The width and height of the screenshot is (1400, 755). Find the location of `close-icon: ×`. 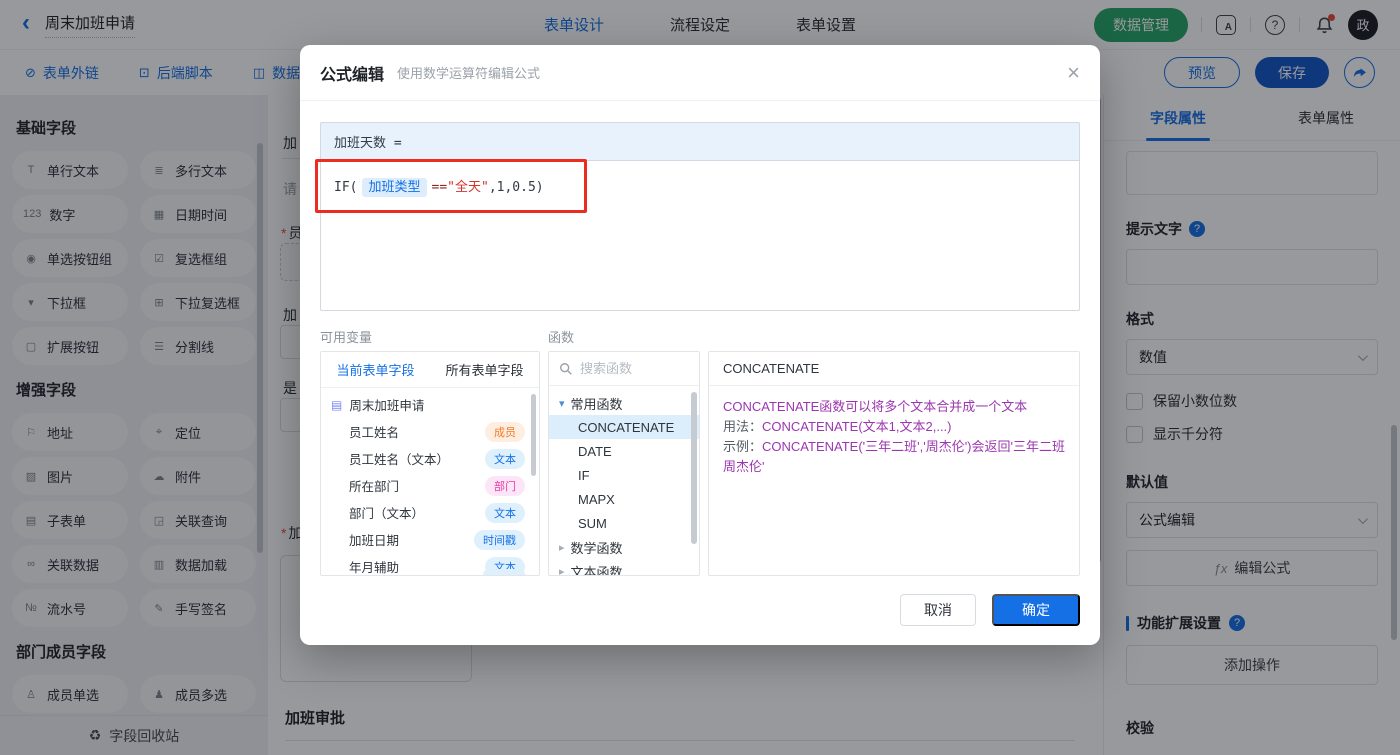

close-icon: × is located at coordinates (1073, 72).